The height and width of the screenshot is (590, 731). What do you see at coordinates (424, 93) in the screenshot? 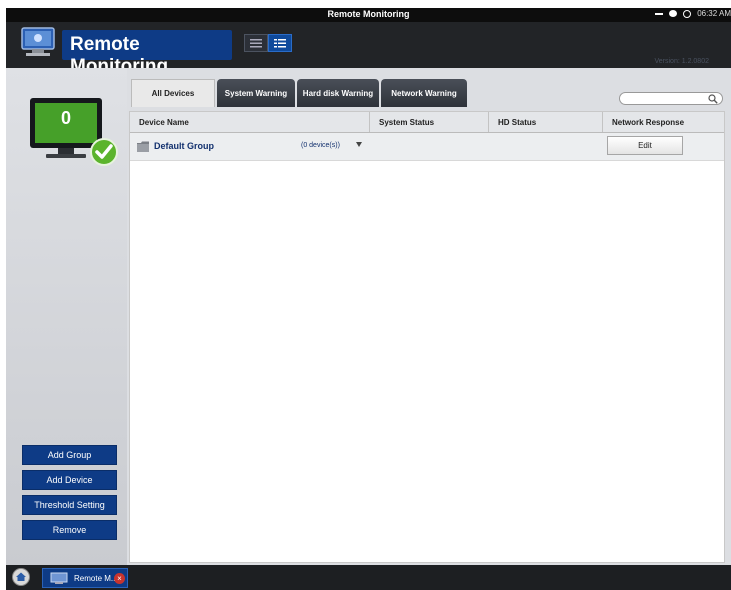
I see `tab-network-warning: Network Warning` at bounding box center [424, 93].